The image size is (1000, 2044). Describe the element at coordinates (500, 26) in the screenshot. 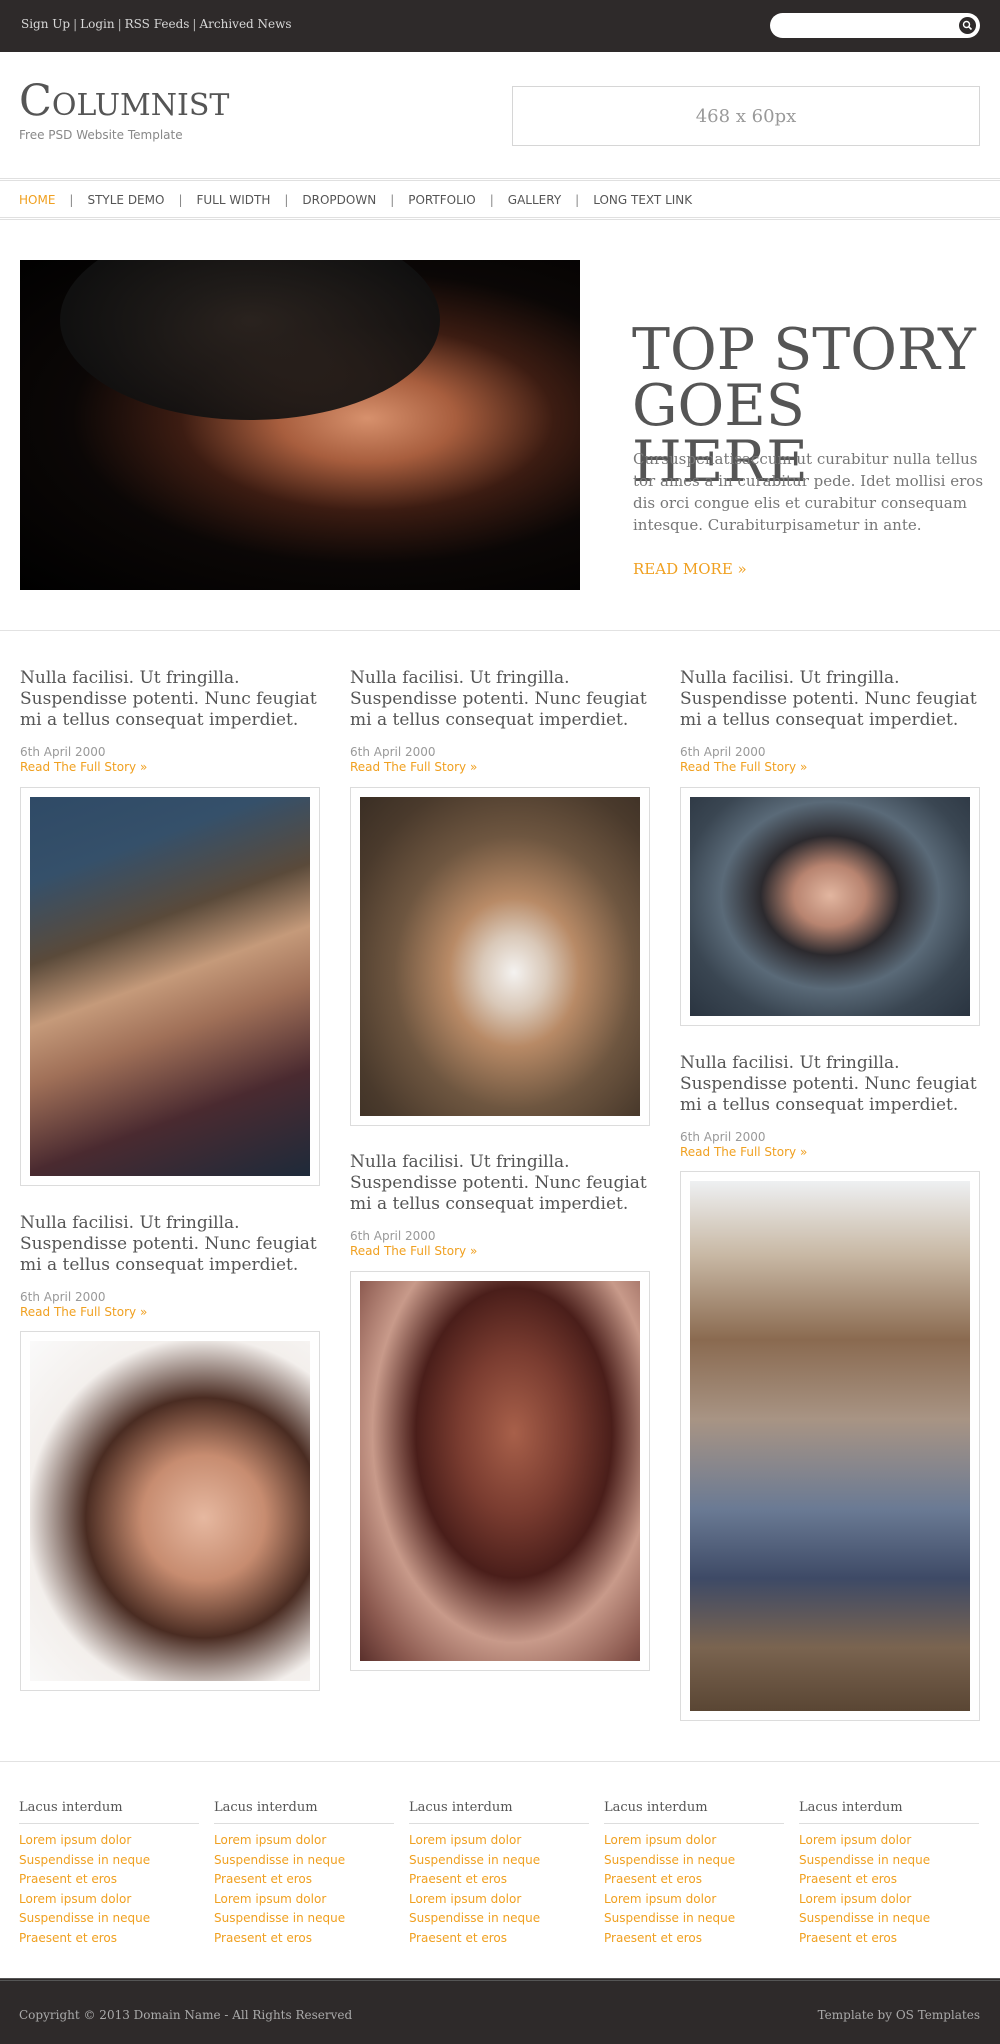

I see `top-bar: Sign Up | Login | RSS Feeds | Archived News` at that location.